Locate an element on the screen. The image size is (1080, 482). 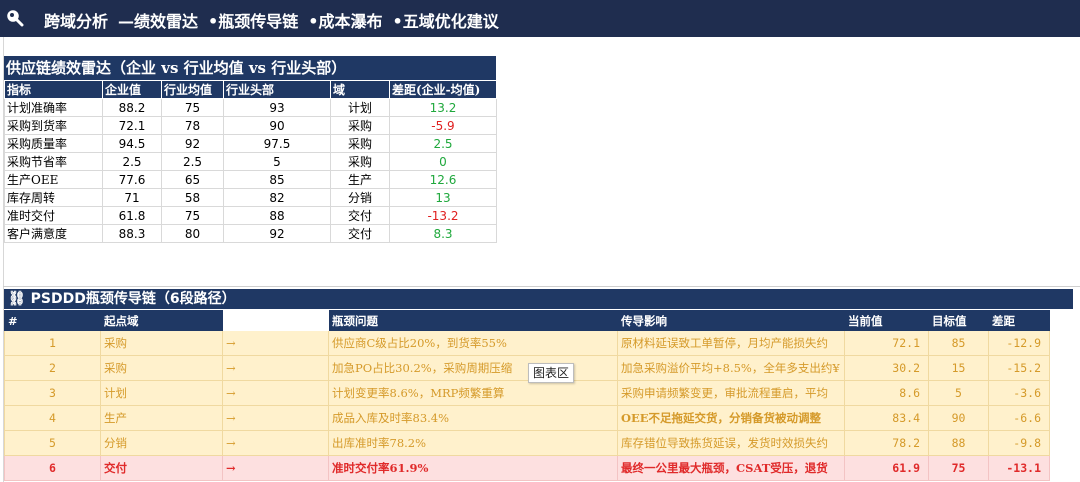
radar-cell-avg: 78 is located at coordinates (192, 125).